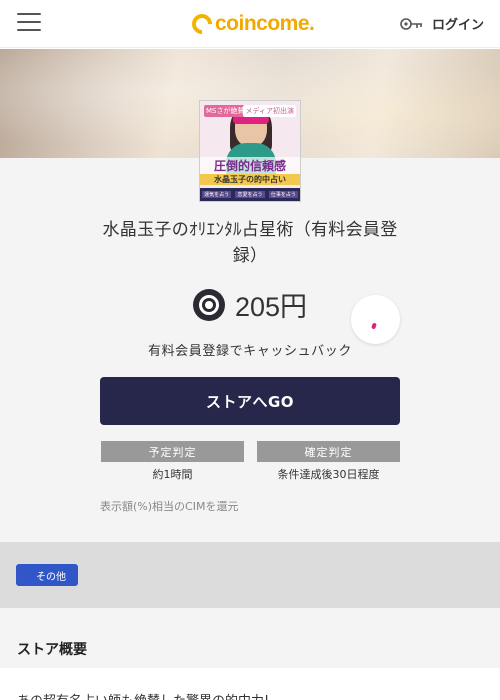 This screenshot has height=700, width=500. What do you see at coordinates (29, 23) in the screenshot?
I see `hamburger-menu-icon` at bounding box center [29, 23].